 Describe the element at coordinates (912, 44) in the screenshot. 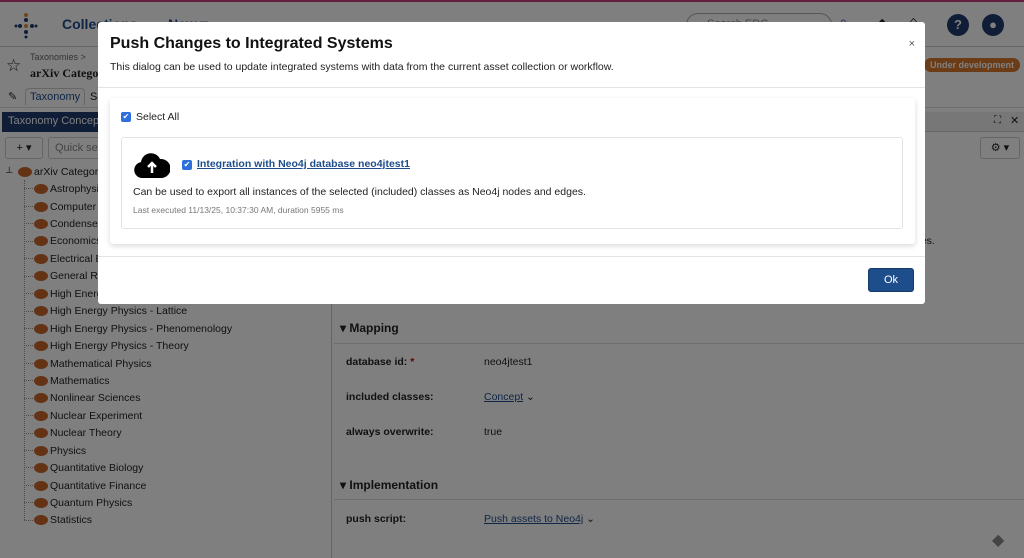

I see `close-icon: ×` at that location.